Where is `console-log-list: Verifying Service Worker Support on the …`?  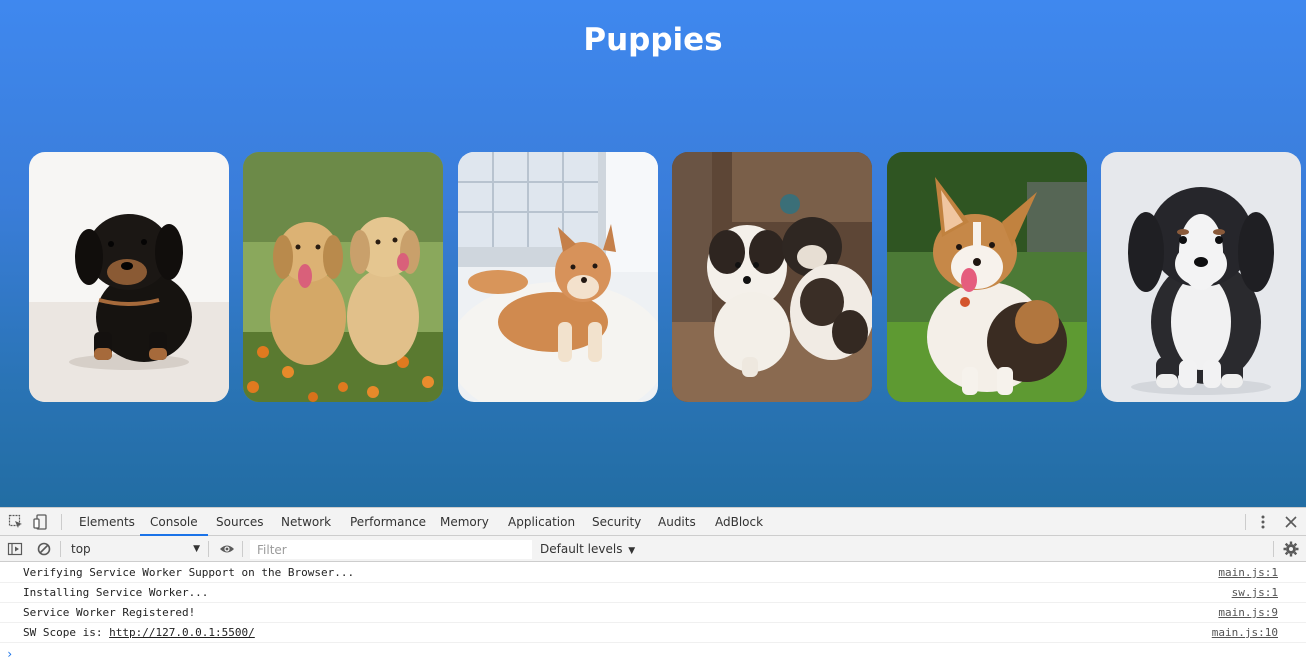
console-log-list: Verifying Service Worker Support on the … is located at coordinates (653, 603).